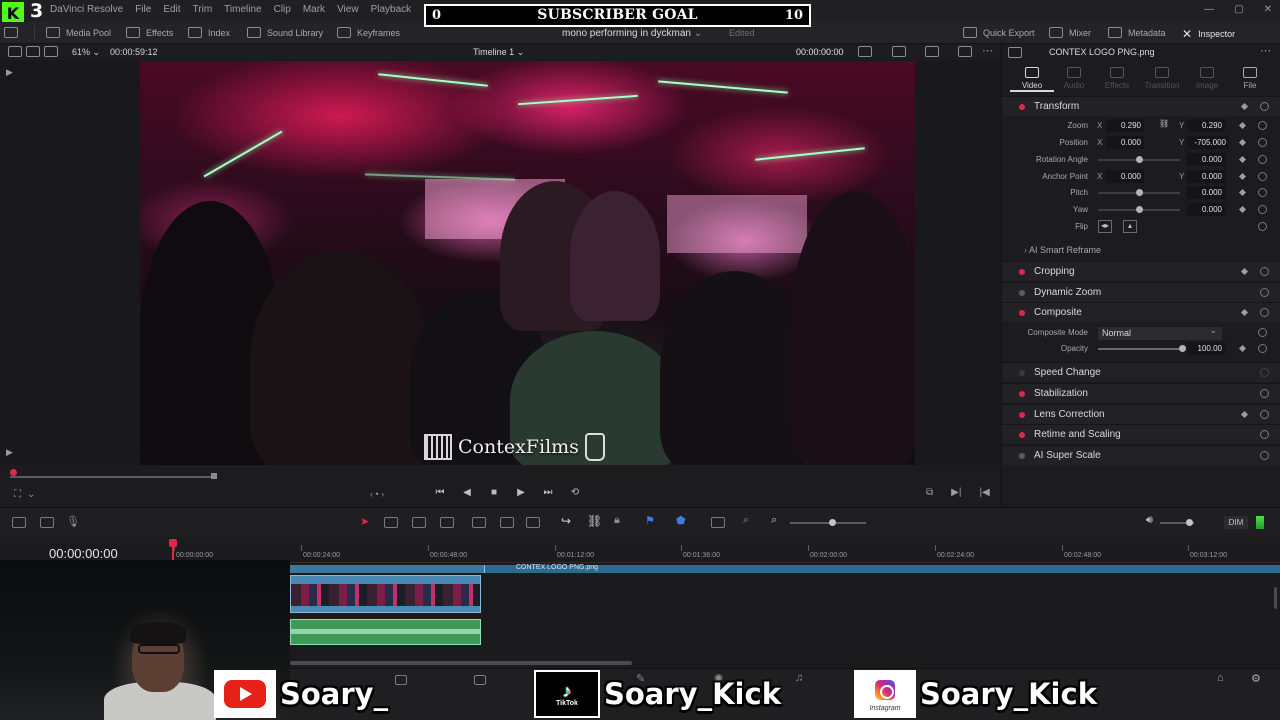  Describe the element at coordinates (419, 522) in the screenshot. I see `dynamic-trim-icon` at that location.